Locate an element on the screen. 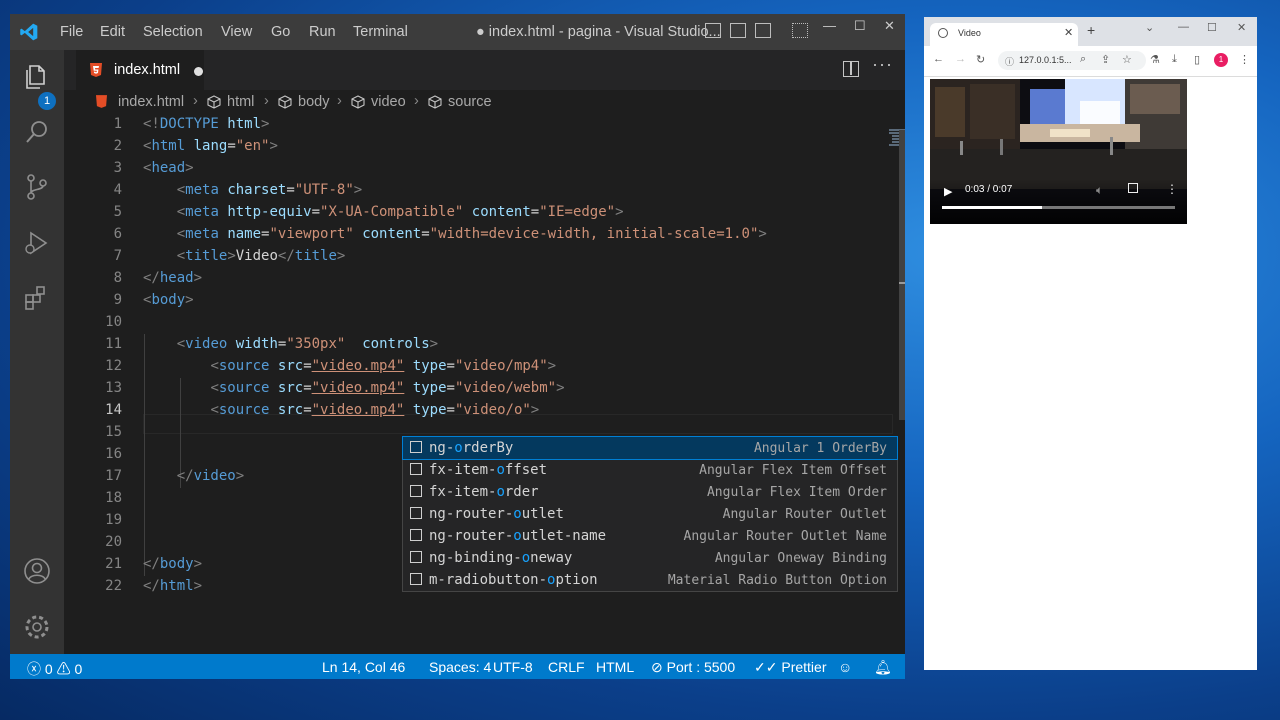 The image size is (1280, 720). customize-layout-icon is located at coordinates (800, 30).